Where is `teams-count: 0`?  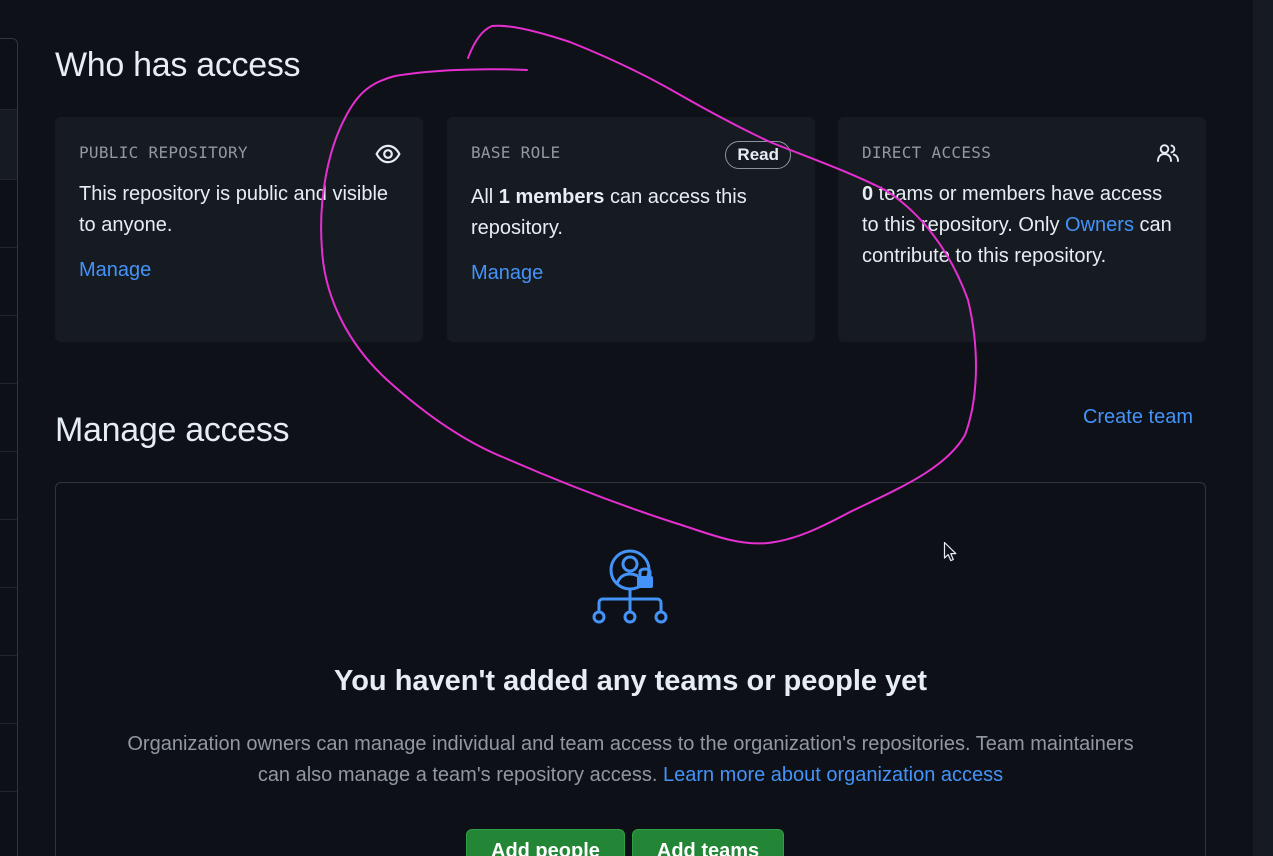 teams-count: 0 is located at coordinates (868, 194).